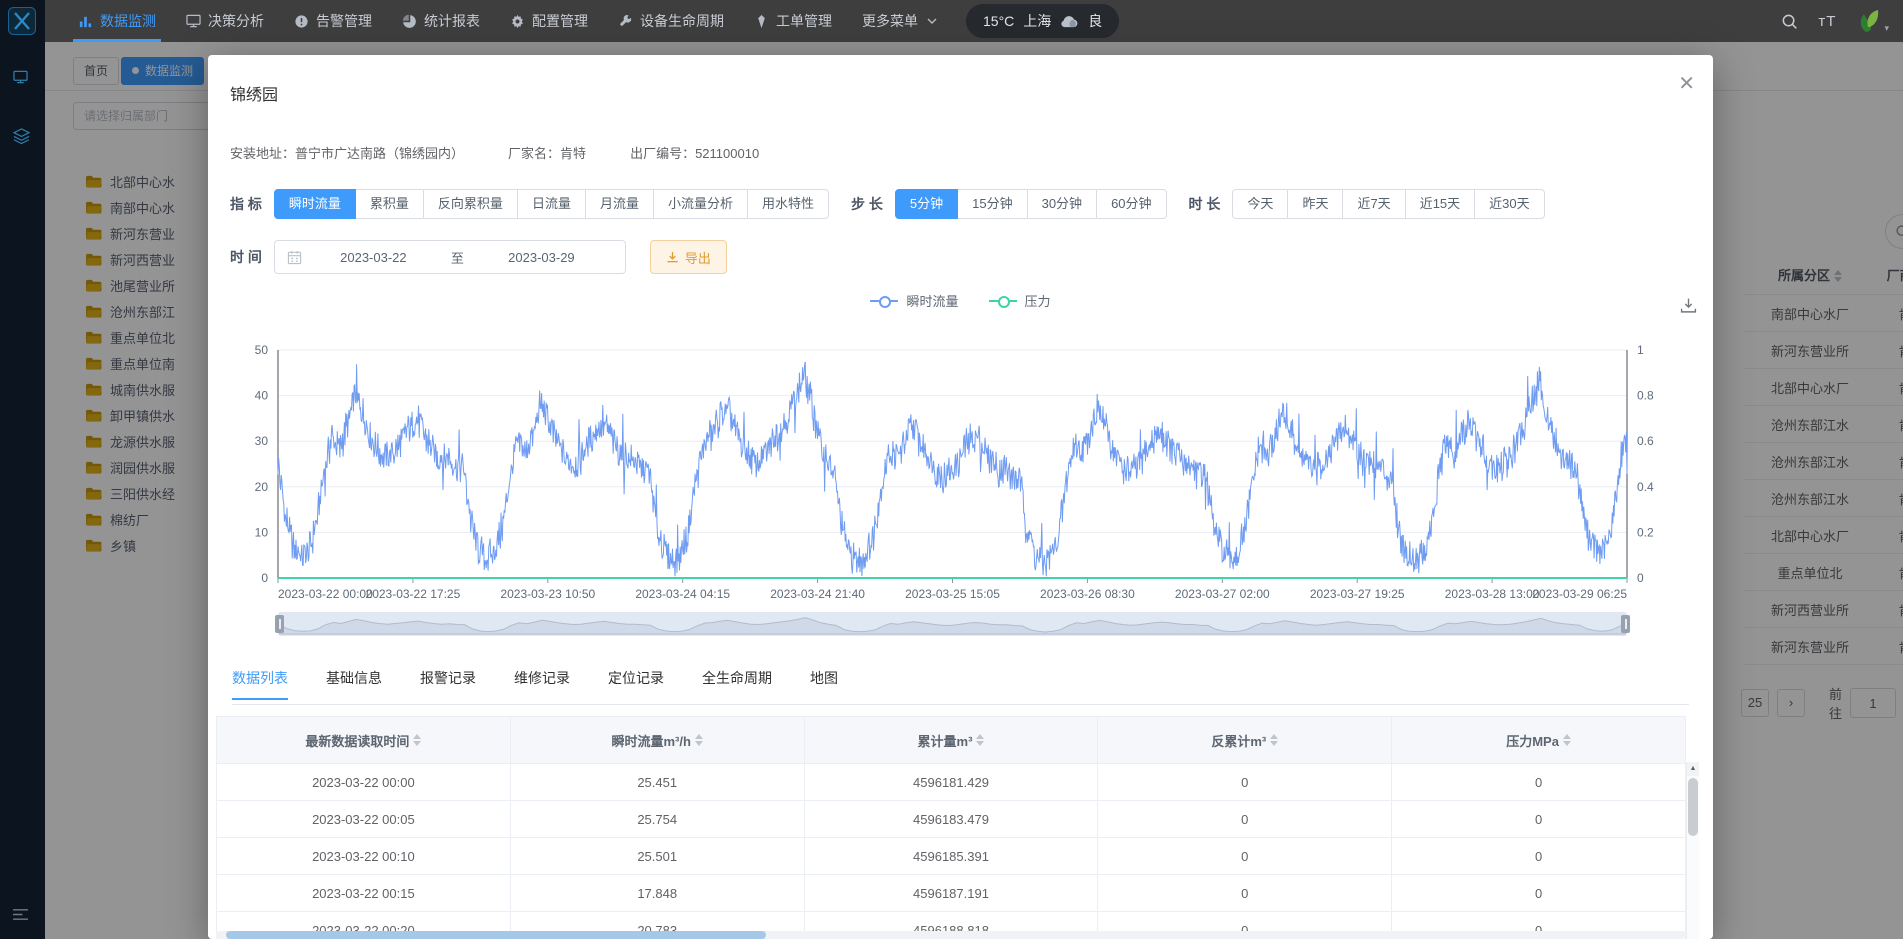  What do you see at coordinates (651, 741) in the screenshot?
I see `column-header-label: 瞬时流量m³/h` at bounding box center [651, 741].